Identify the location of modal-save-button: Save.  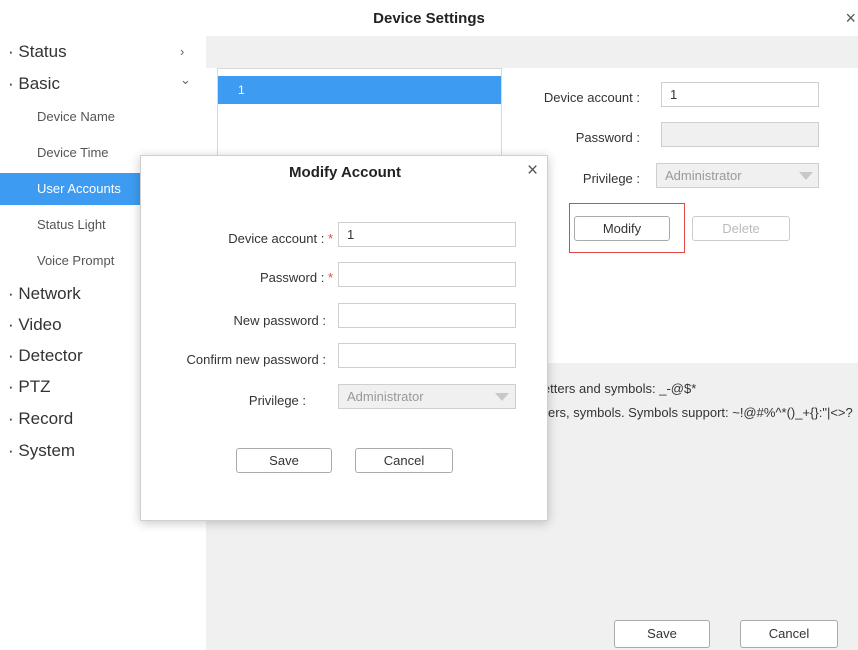
(284, 460).